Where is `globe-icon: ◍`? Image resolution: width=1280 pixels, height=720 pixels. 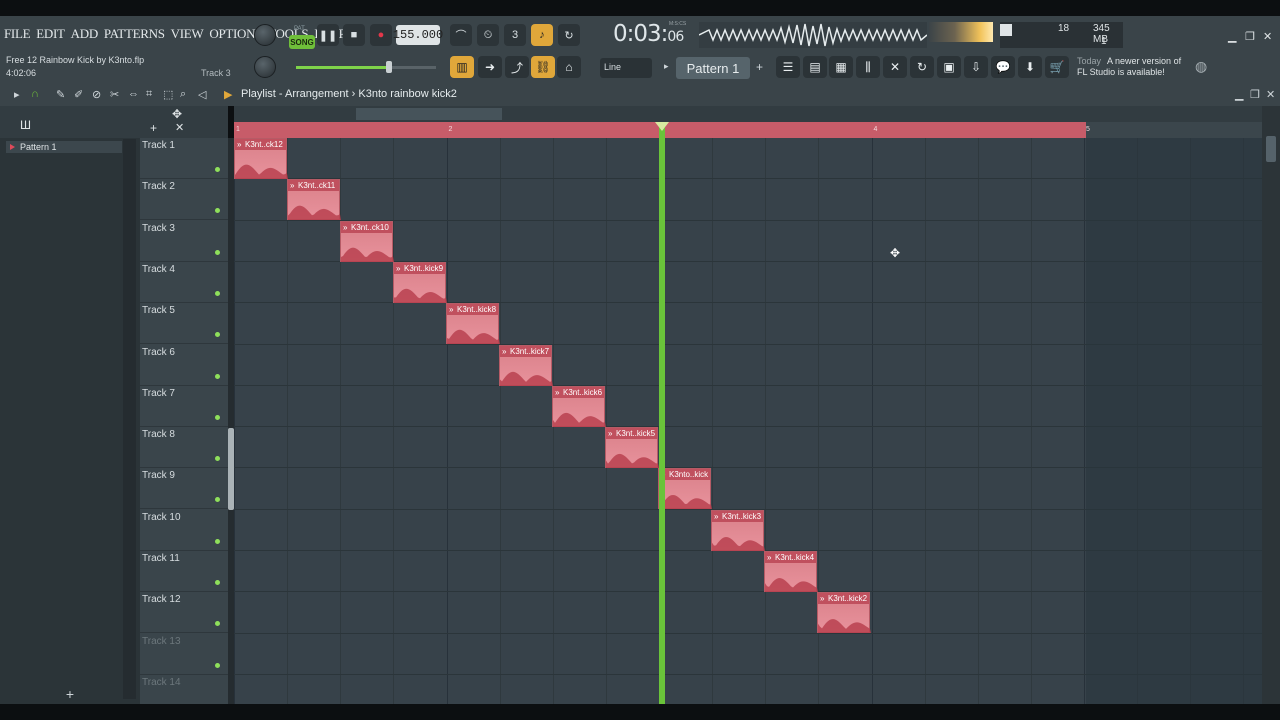
globe-icon: ◍ is located at coordinates (1201, 66).